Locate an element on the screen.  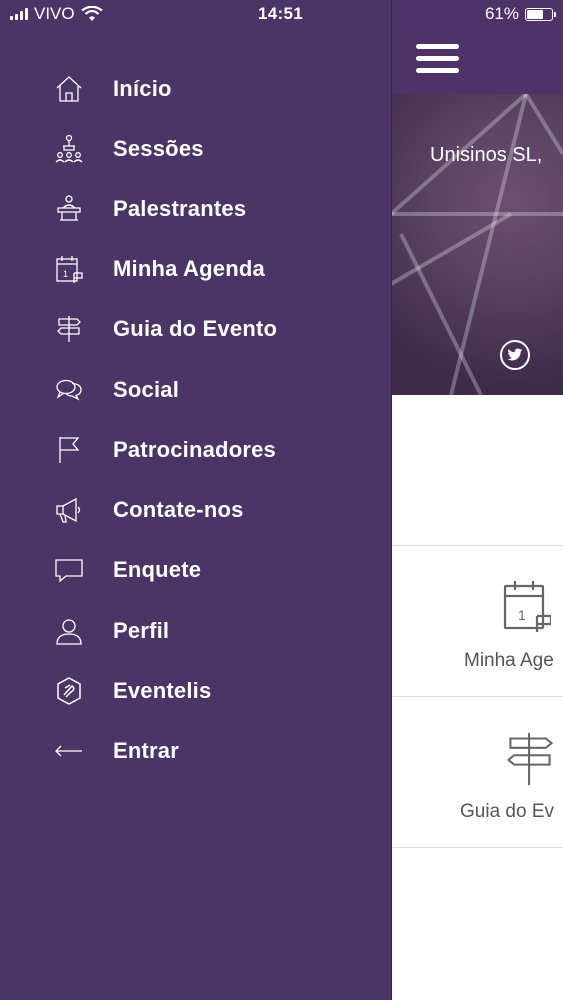
menu-item-label: Patrocinadores is located at coordinates (194, 449).